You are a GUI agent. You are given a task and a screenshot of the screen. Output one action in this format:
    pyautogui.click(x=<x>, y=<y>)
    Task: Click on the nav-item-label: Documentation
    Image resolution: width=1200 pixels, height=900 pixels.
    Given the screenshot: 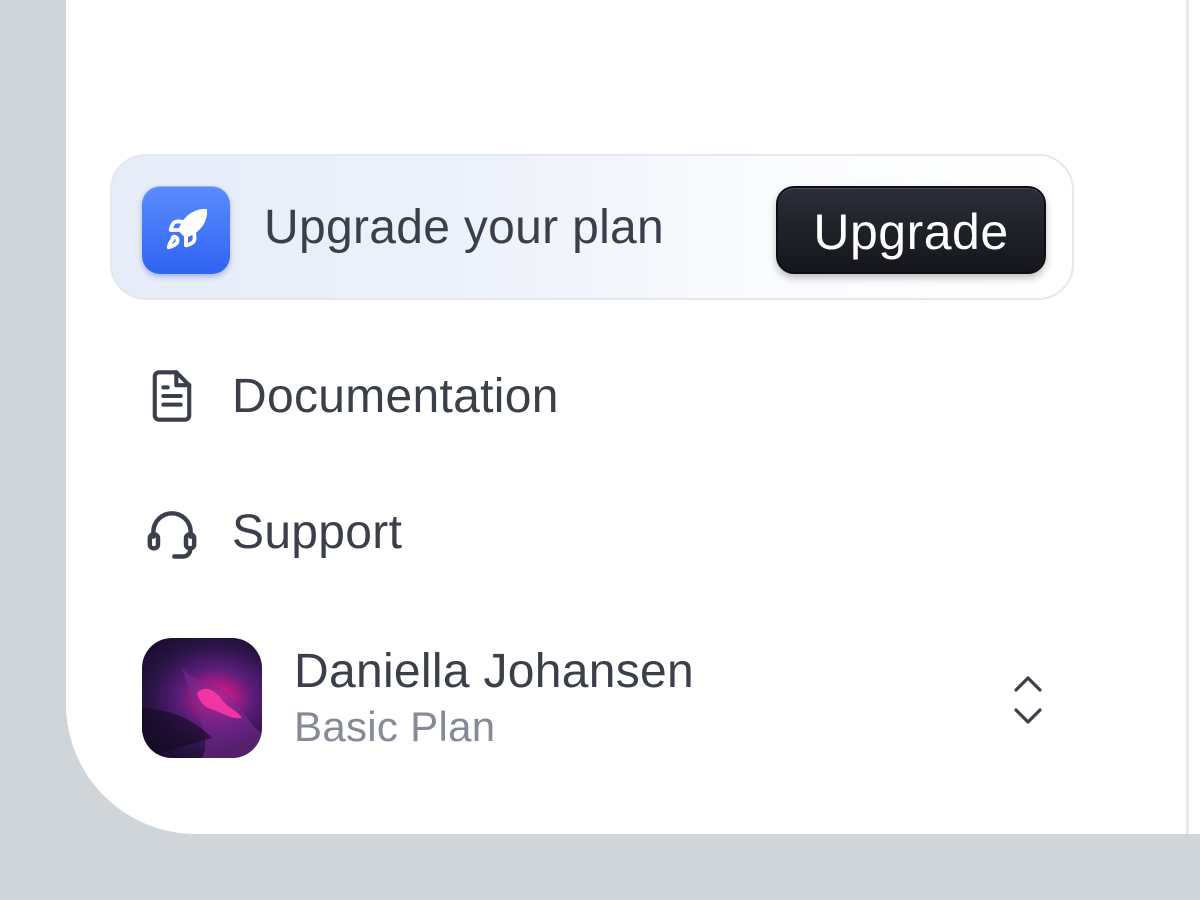 What is the action you would take?
    pyautogui.click(x=395, y=396)
    